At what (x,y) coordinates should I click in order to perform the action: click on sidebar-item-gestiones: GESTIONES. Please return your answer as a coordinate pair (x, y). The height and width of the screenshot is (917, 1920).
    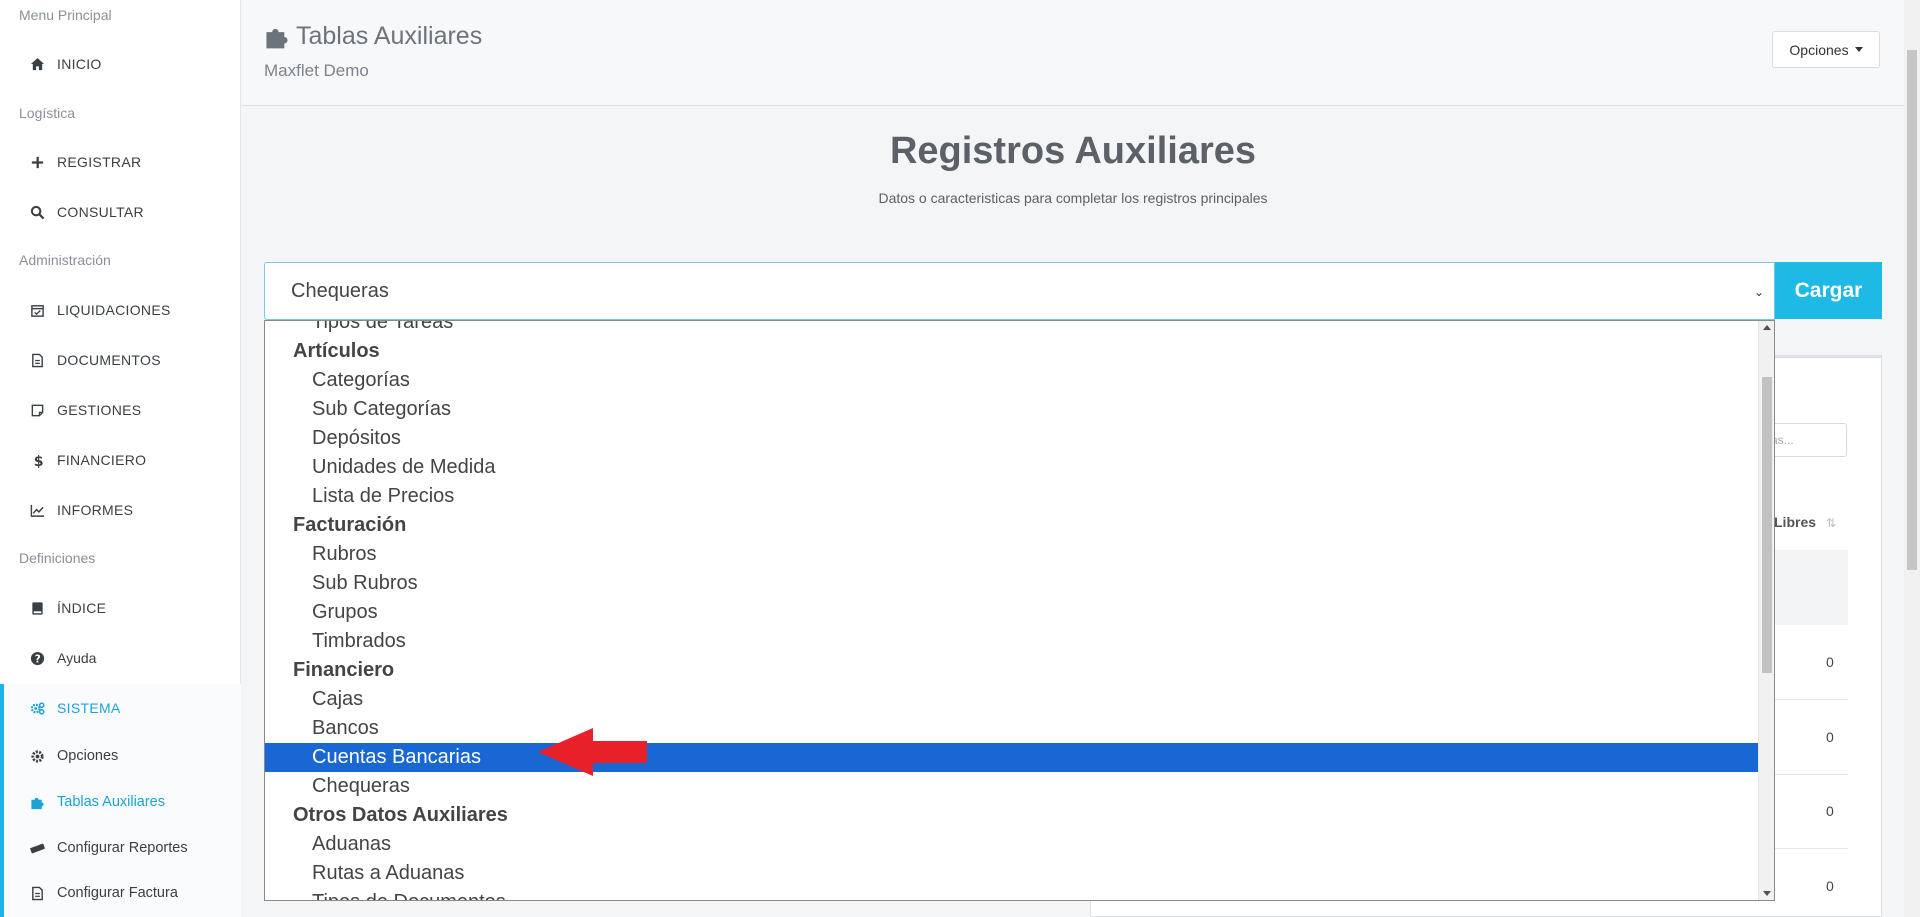
    Looking at the image, I should click on (120, 410).